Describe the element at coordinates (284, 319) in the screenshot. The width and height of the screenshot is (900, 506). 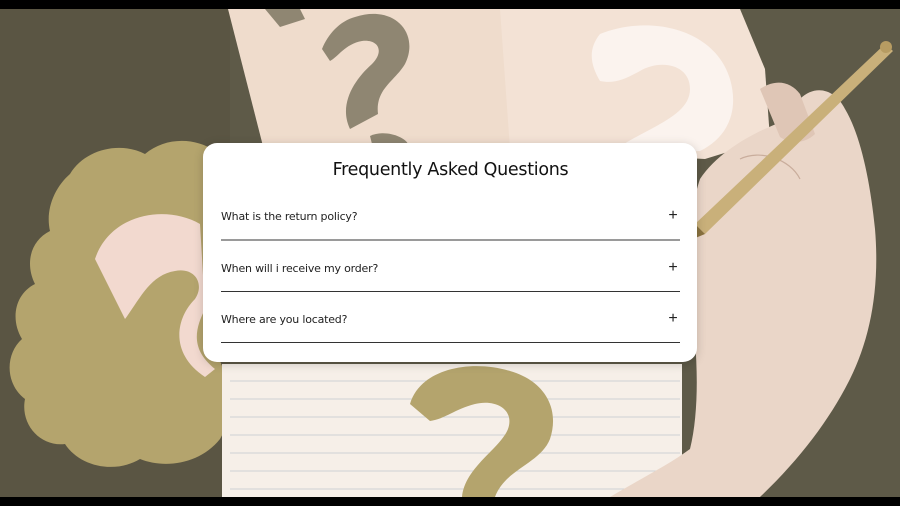
I see `faq-question: Where are you located?` at that location.